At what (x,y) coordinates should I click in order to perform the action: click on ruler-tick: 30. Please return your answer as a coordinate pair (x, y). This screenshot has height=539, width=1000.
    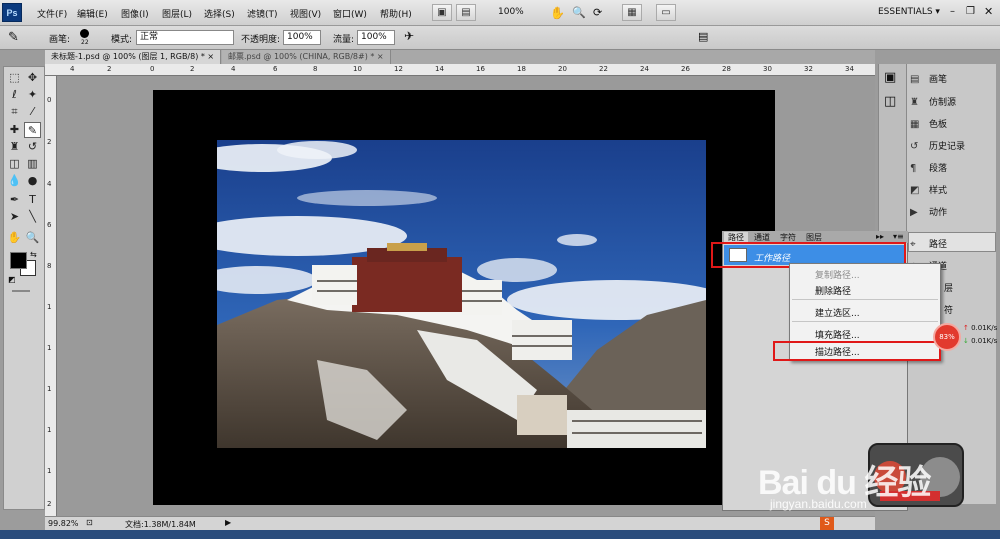
    Looking at the image, I should click on (767, 69).